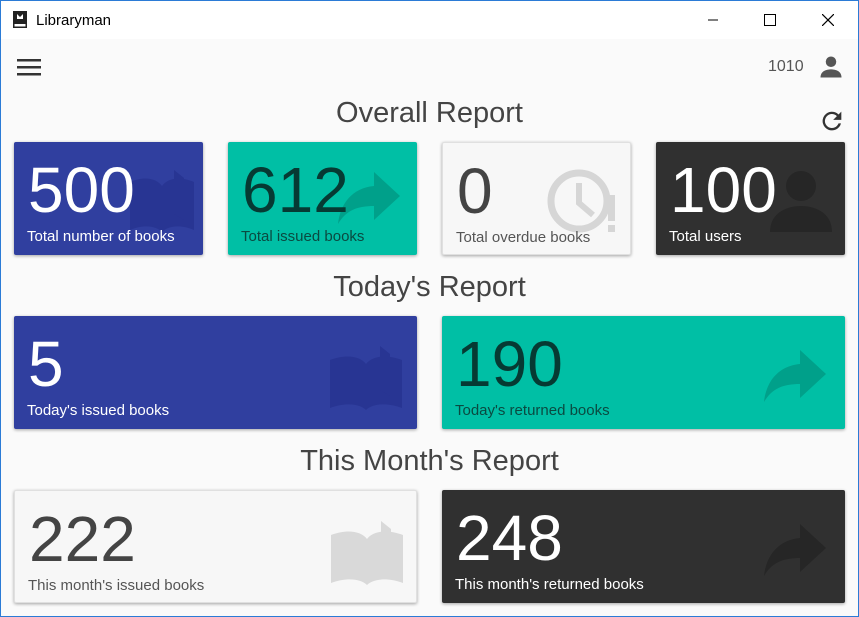 This screenshot has height=617, width=859. I want to click on app-logo-icon, so click(20, 19).